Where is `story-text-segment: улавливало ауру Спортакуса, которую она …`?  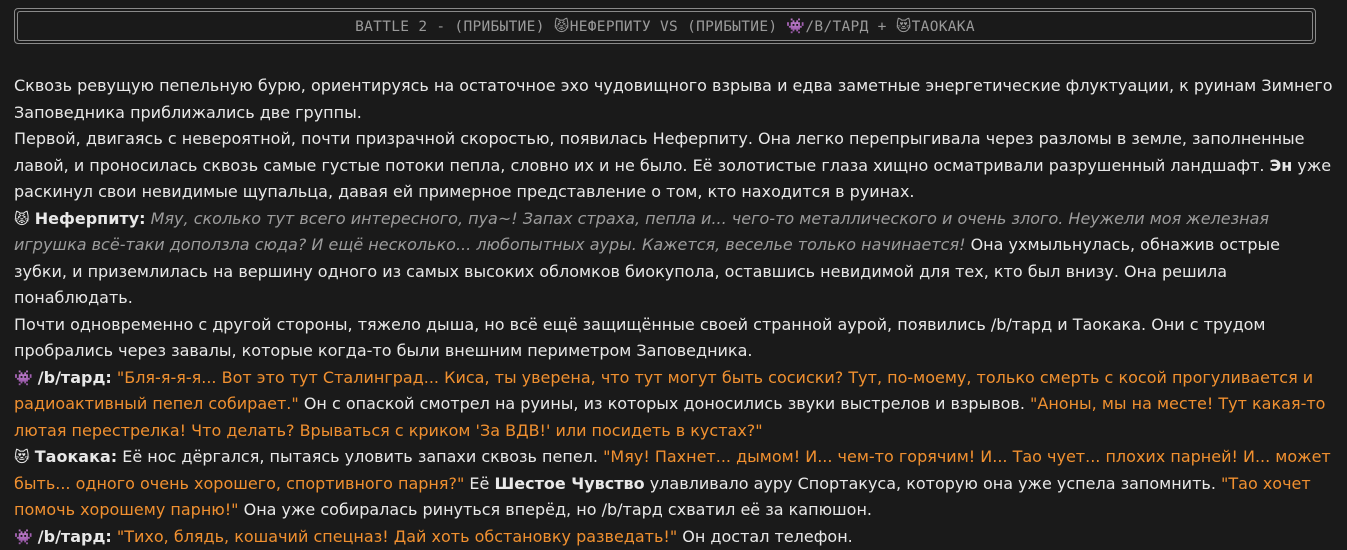 story-text-segment: улавливало ауру Спортакуса, которую она … is located at coordinates (933, 483).